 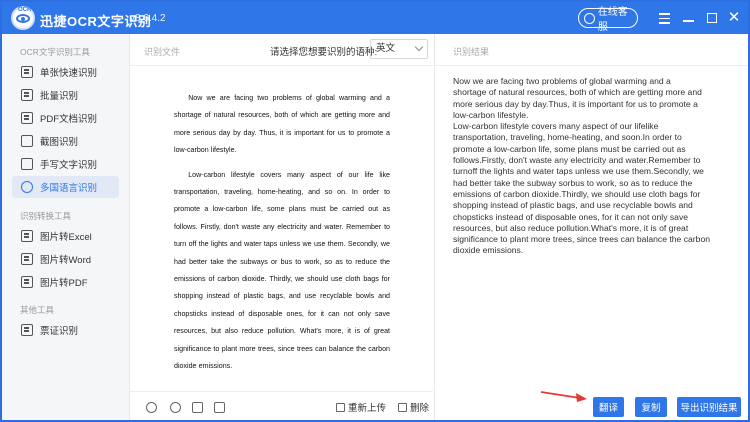 I want to click on minimize-icon, so click(x=688, y=18).